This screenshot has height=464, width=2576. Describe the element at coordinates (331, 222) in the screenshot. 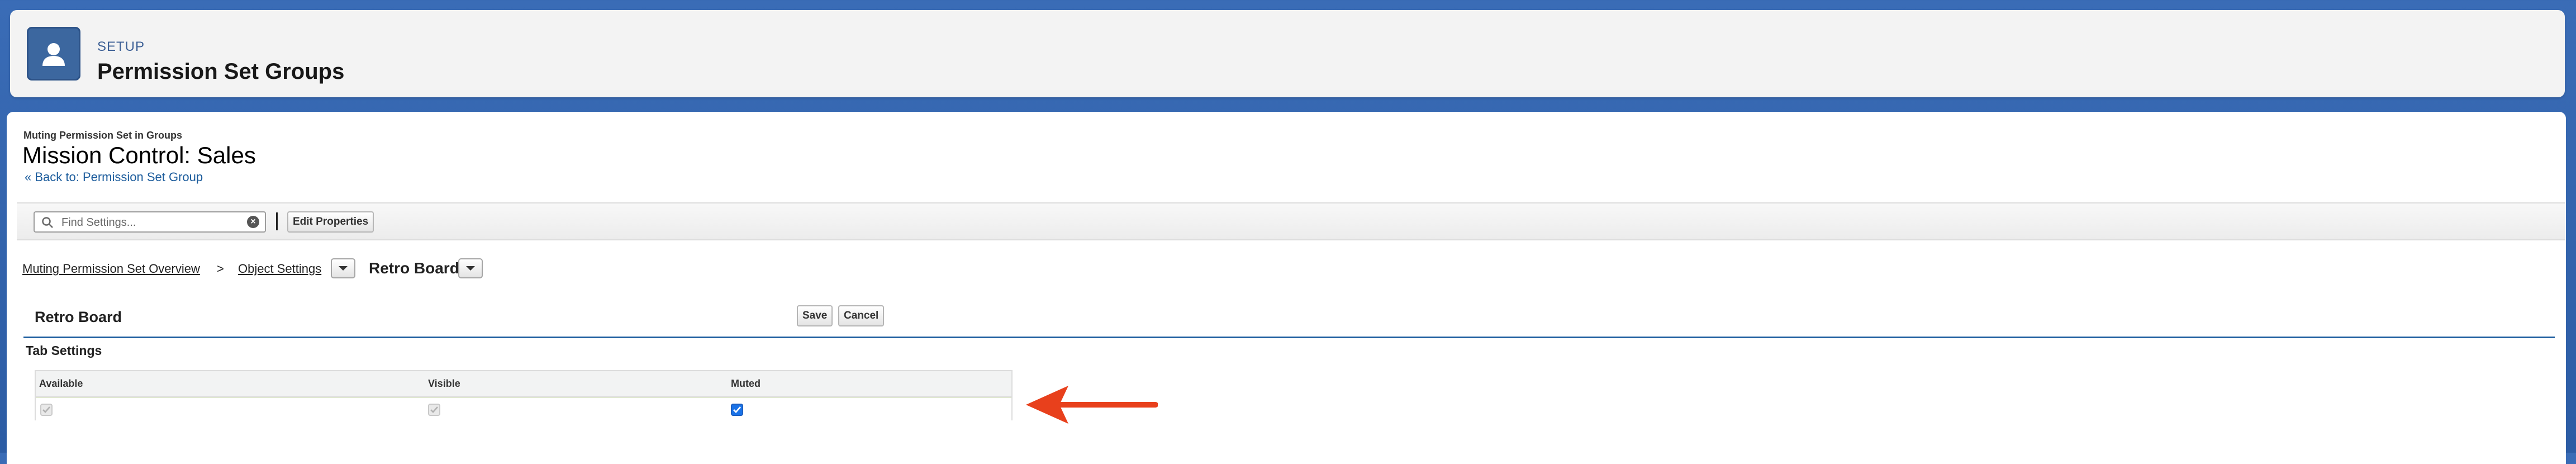

I see `edit-properties-button: Edit Properties` at that location.